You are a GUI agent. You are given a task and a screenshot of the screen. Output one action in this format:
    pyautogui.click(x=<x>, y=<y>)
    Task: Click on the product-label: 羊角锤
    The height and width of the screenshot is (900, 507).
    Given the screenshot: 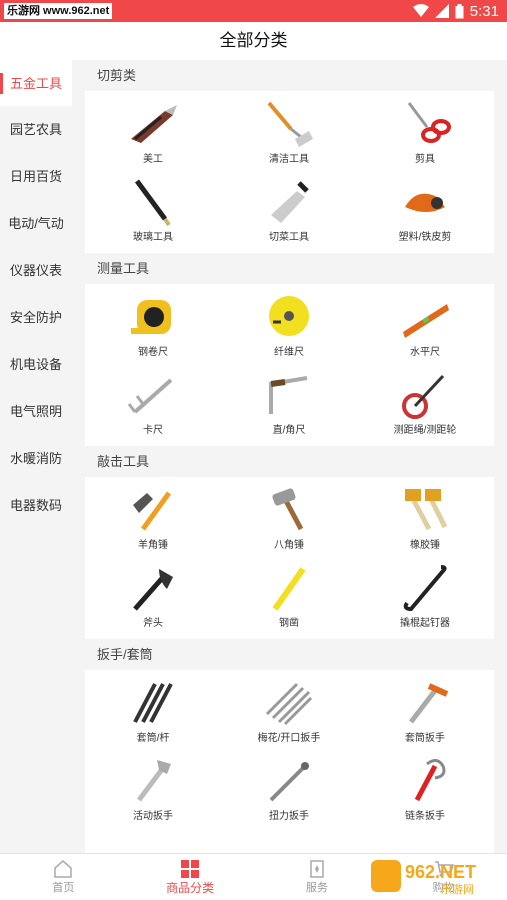 What is the action you would take?
    pyautogui.click(x=153, y=545)
    